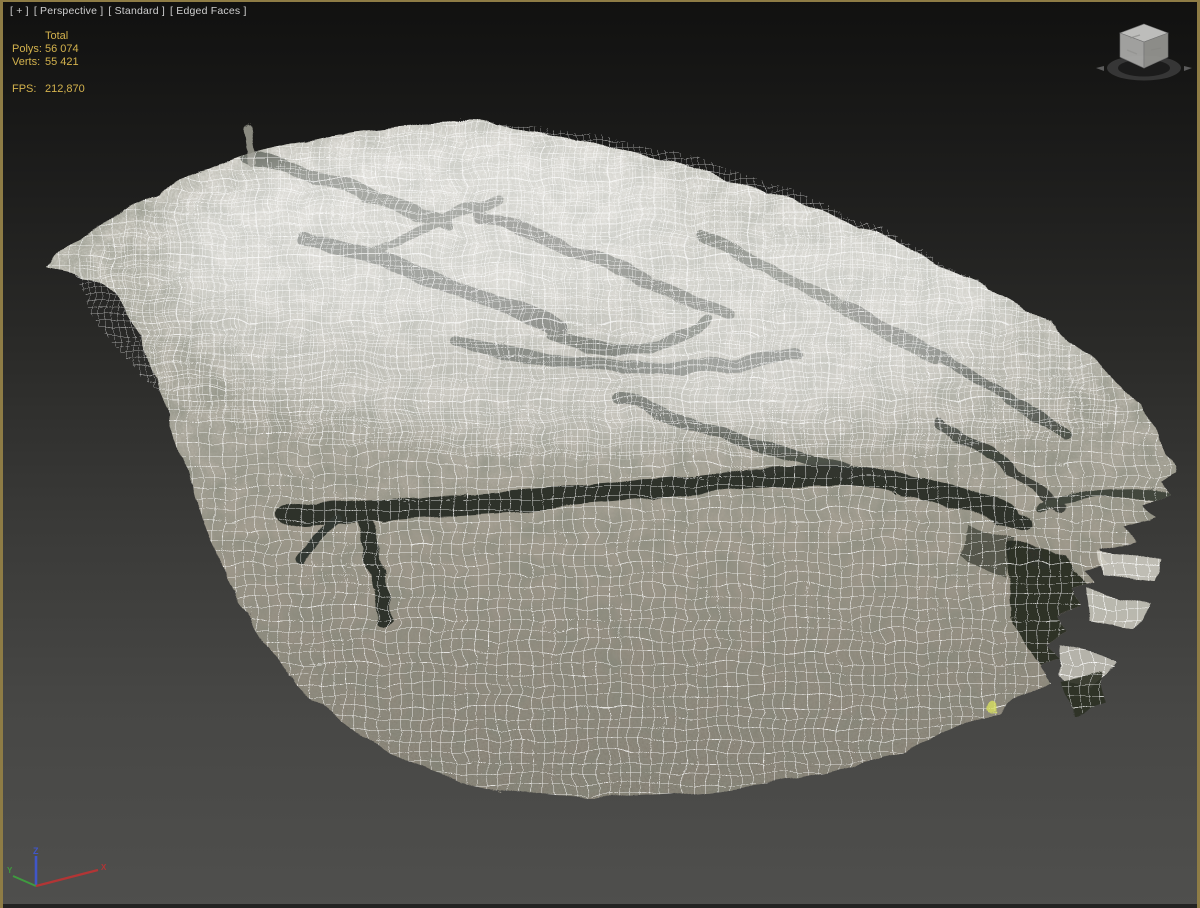  Describe the element at coordinates (104, 867) in the screenshot. I see `x-axis-label: X` at that location.